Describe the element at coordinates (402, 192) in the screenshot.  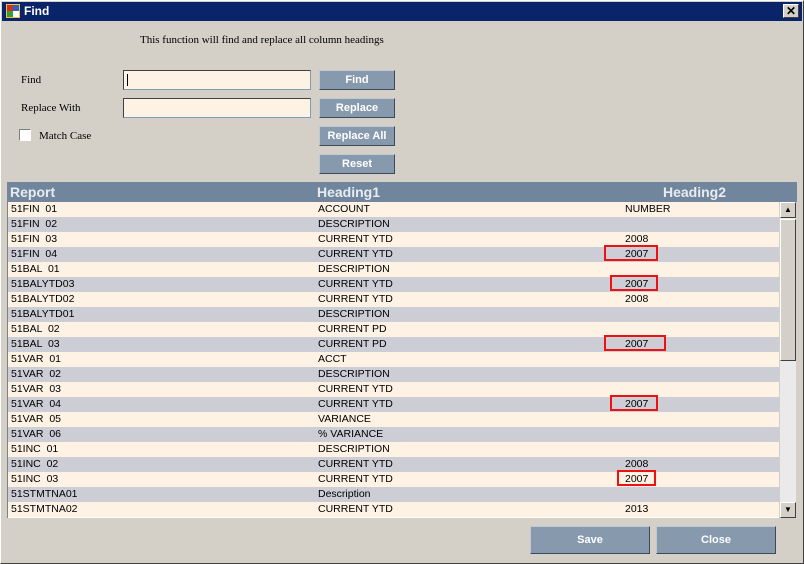
I see `grid-header: Report Heading1 Heading2` at that location.